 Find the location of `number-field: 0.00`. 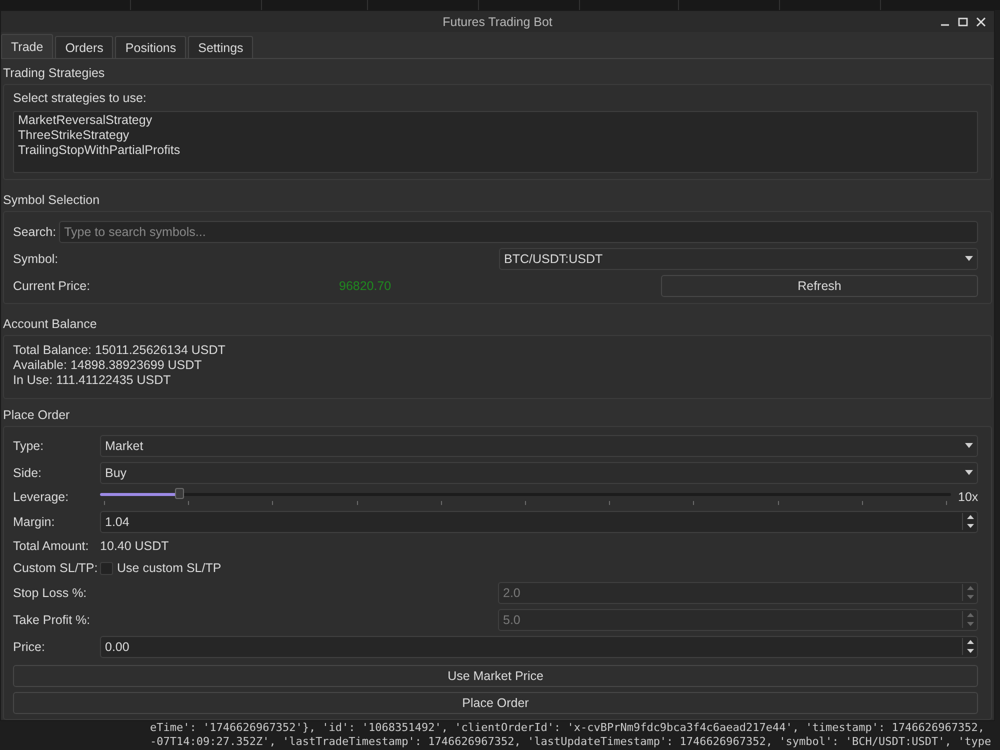

number-field: 0.00 is located at coordinates (539, 647).